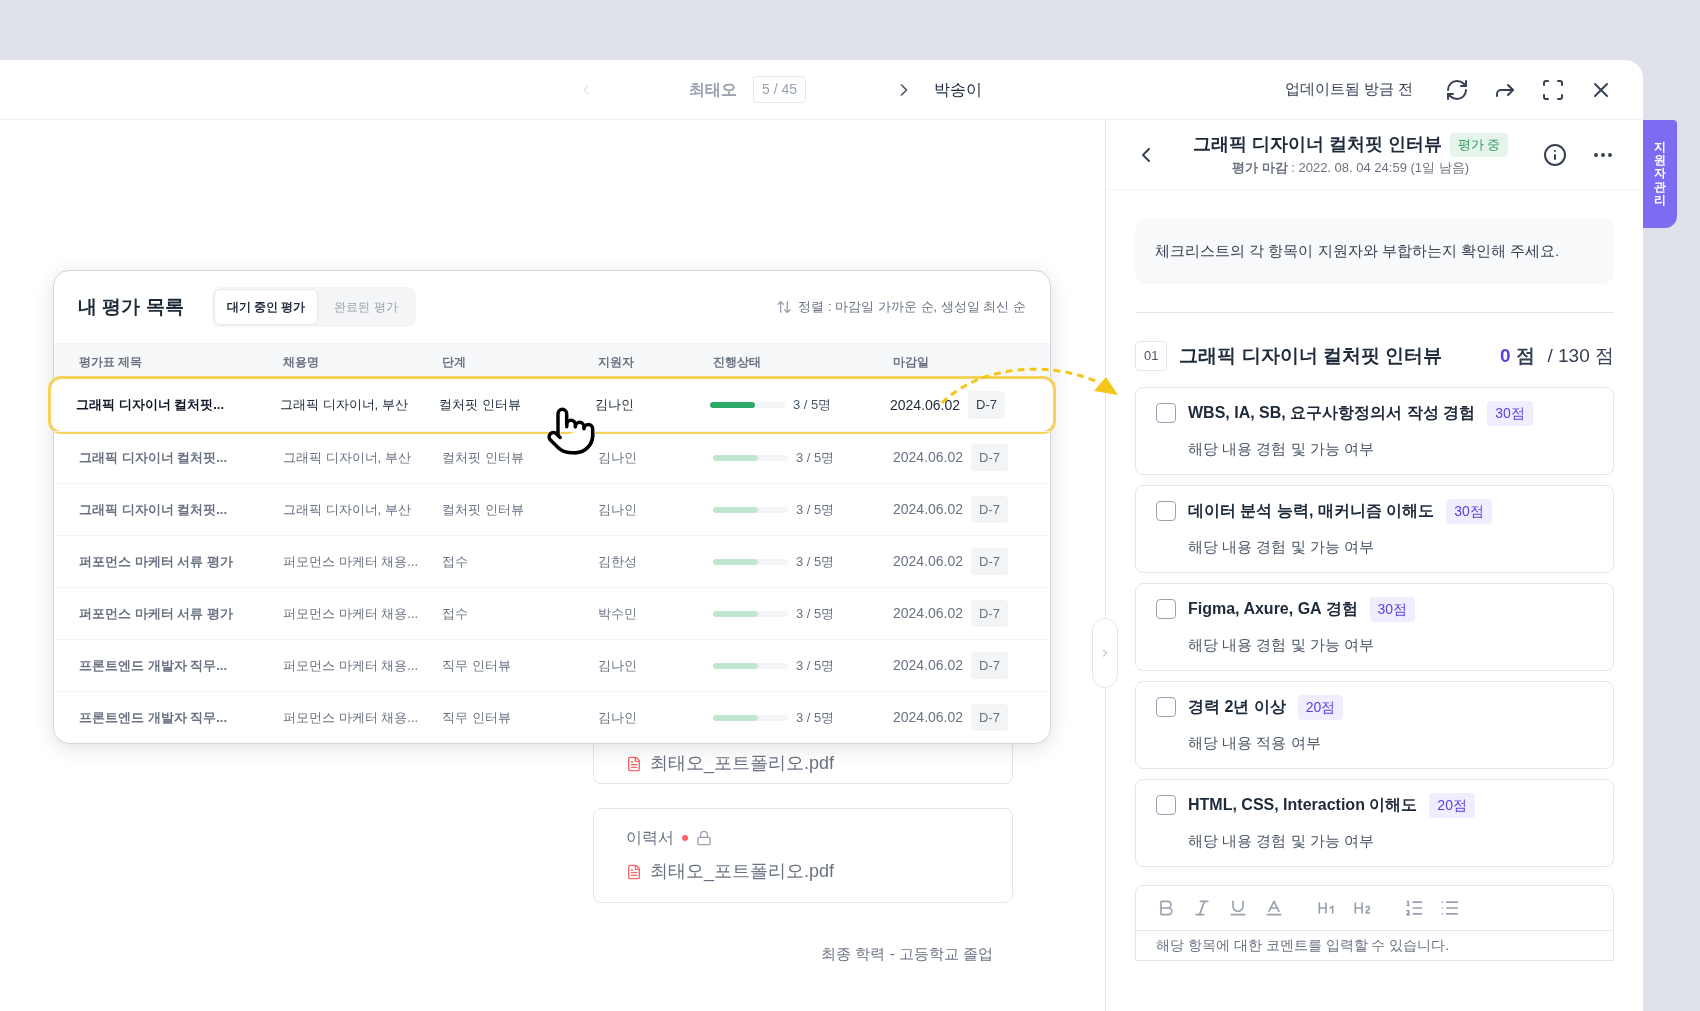  I want to click on table-cell-text: 박수민, so click(618, 613).